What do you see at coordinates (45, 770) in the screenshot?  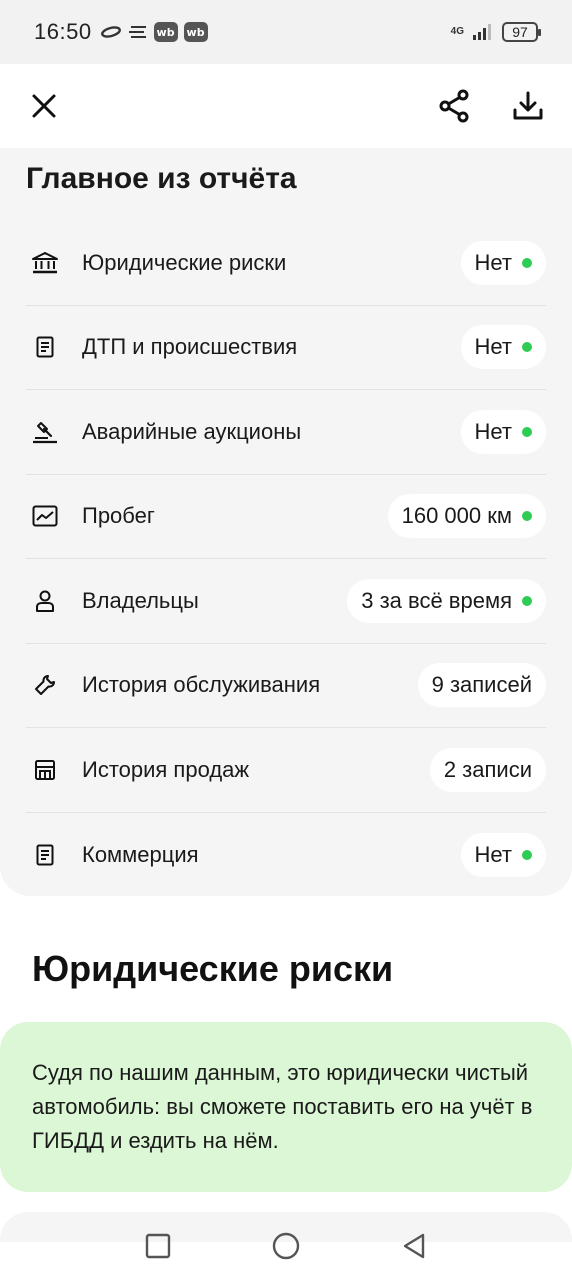 I see `store-icon` at bounding box center [45, 770].